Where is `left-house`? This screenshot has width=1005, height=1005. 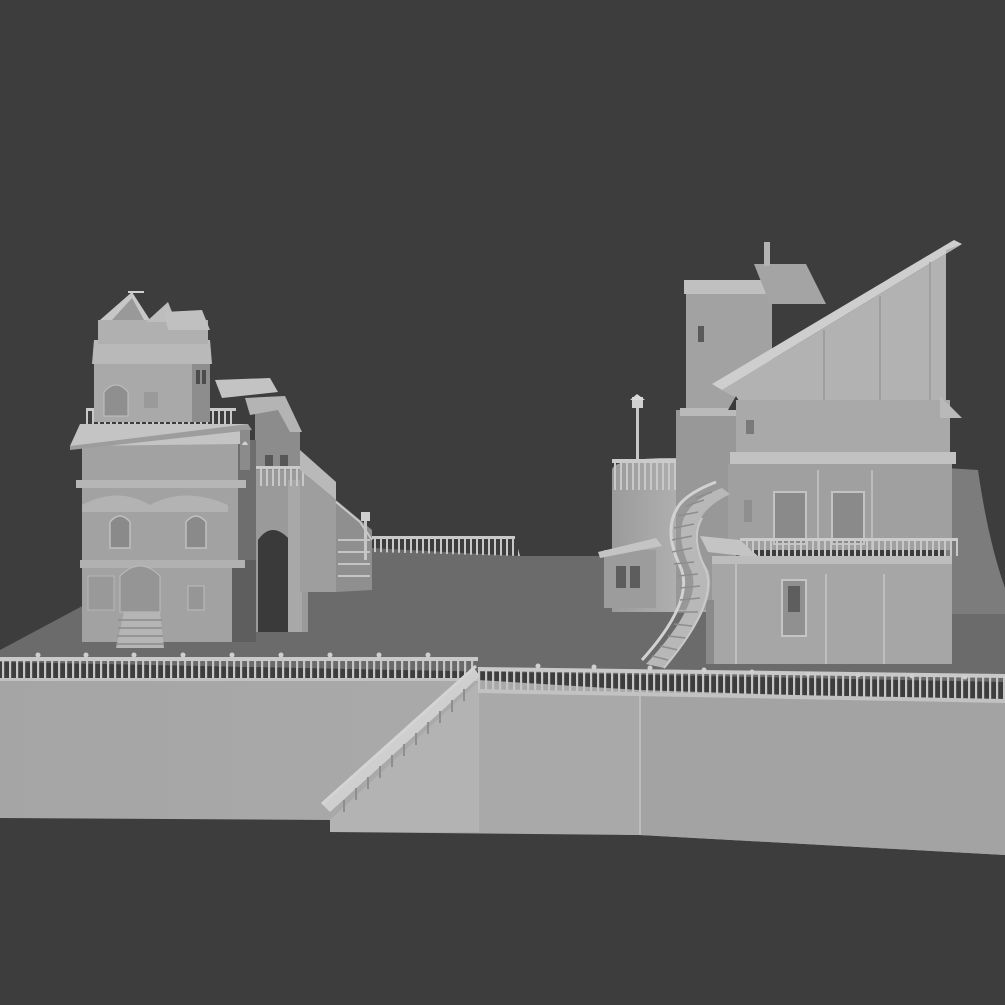 left-house is located at coordinates (163, 469).